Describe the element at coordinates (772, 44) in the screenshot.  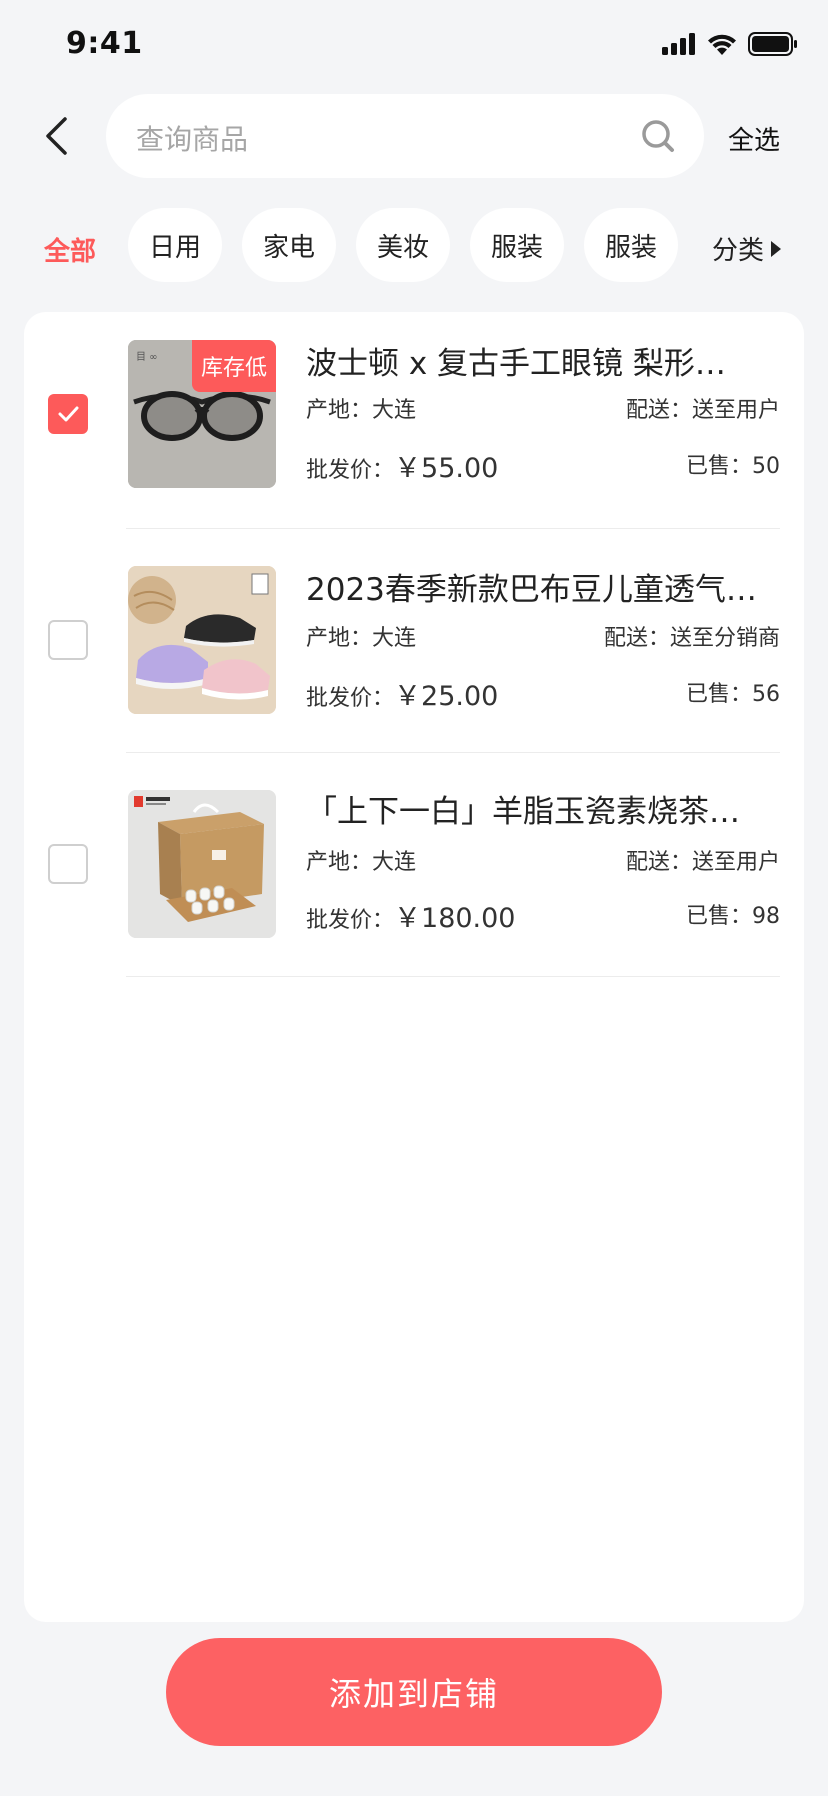
I see `battery-icon` at that location.